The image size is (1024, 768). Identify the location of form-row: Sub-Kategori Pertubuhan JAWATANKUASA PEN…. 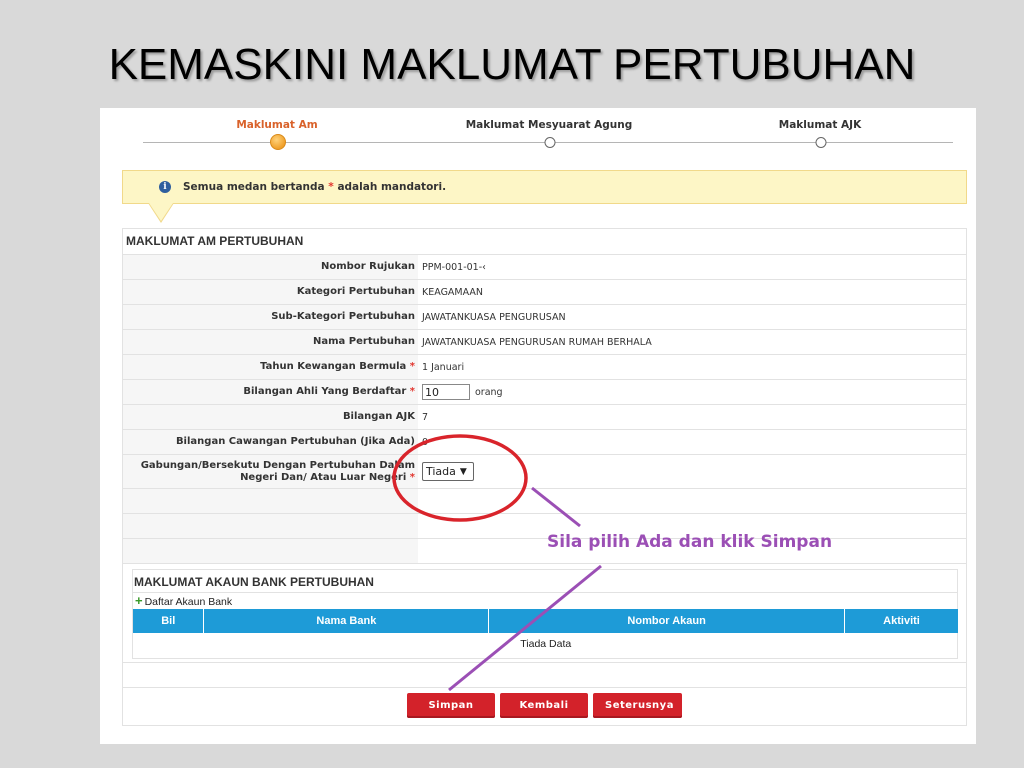
(544, 317).